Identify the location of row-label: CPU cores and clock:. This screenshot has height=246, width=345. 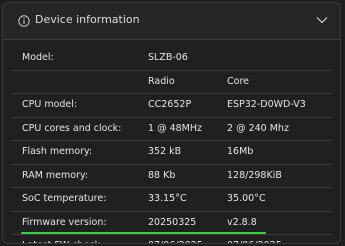
(72, 128).